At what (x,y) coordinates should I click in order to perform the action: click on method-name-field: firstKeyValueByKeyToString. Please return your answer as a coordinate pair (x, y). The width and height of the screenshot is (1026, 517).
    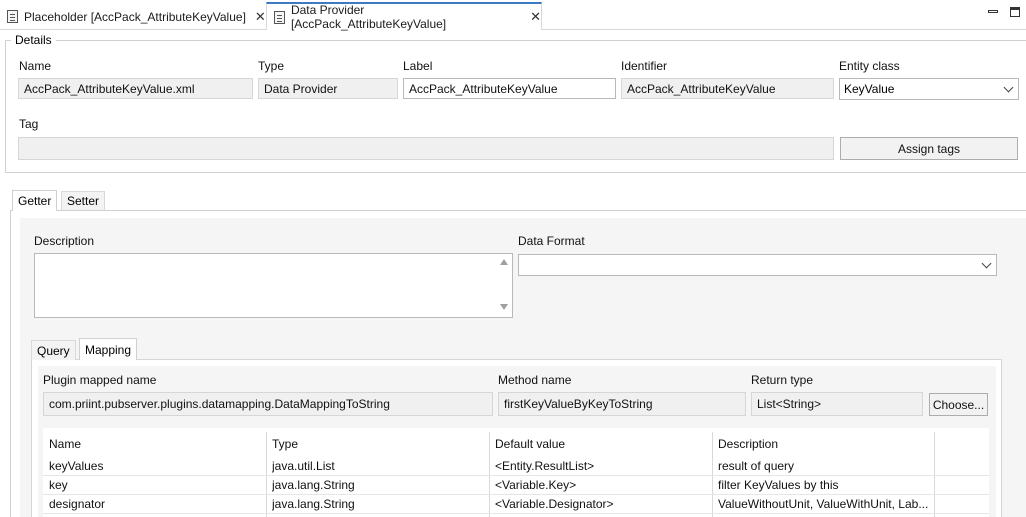
    Looking at the image, I should click on (622, 404).